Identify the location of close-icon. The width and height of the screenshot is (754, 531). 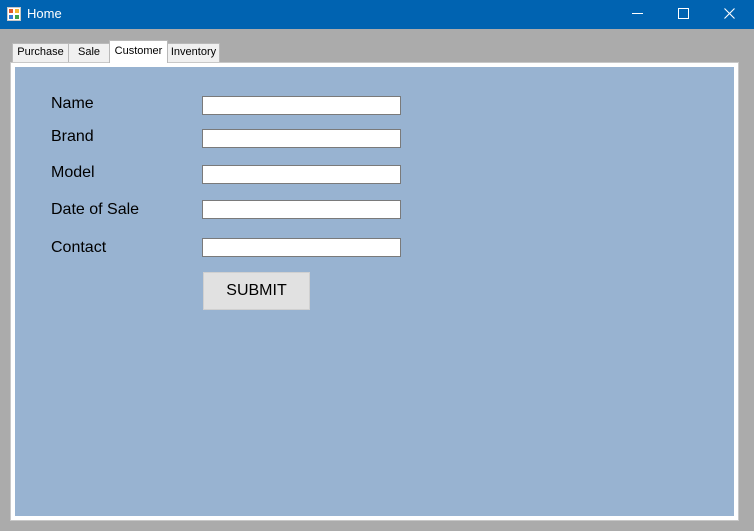
(729, 15).